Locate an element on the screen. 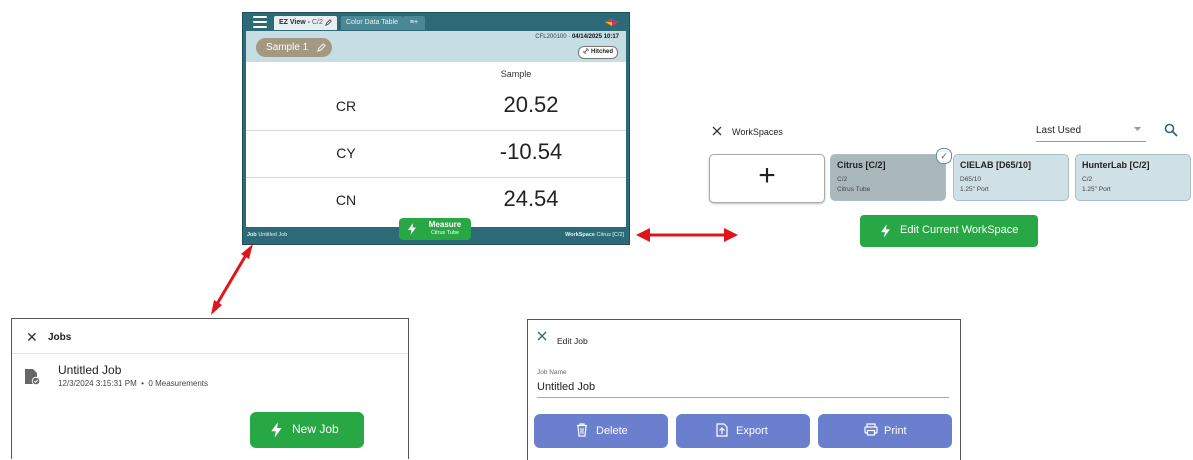 The height and width of the screenshot is (460, 1193). workspace-card-name: HunterLab [C/2] is located at coordinates (1116, 165).